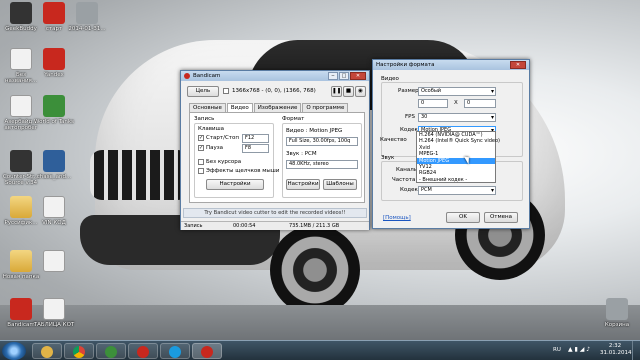  Describe the element at coordinates (235, 184) in the screenshot. I see `record-settings-button: Настройки` at that location.